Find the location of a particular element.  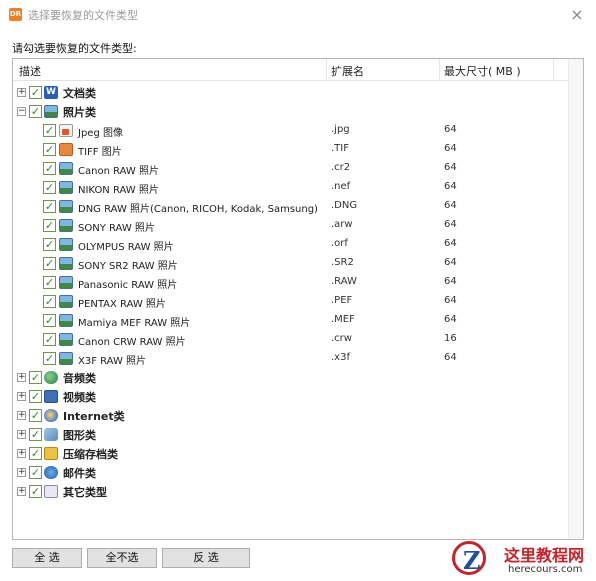

group-label: 照片类 is located at coordinates (79, 112).